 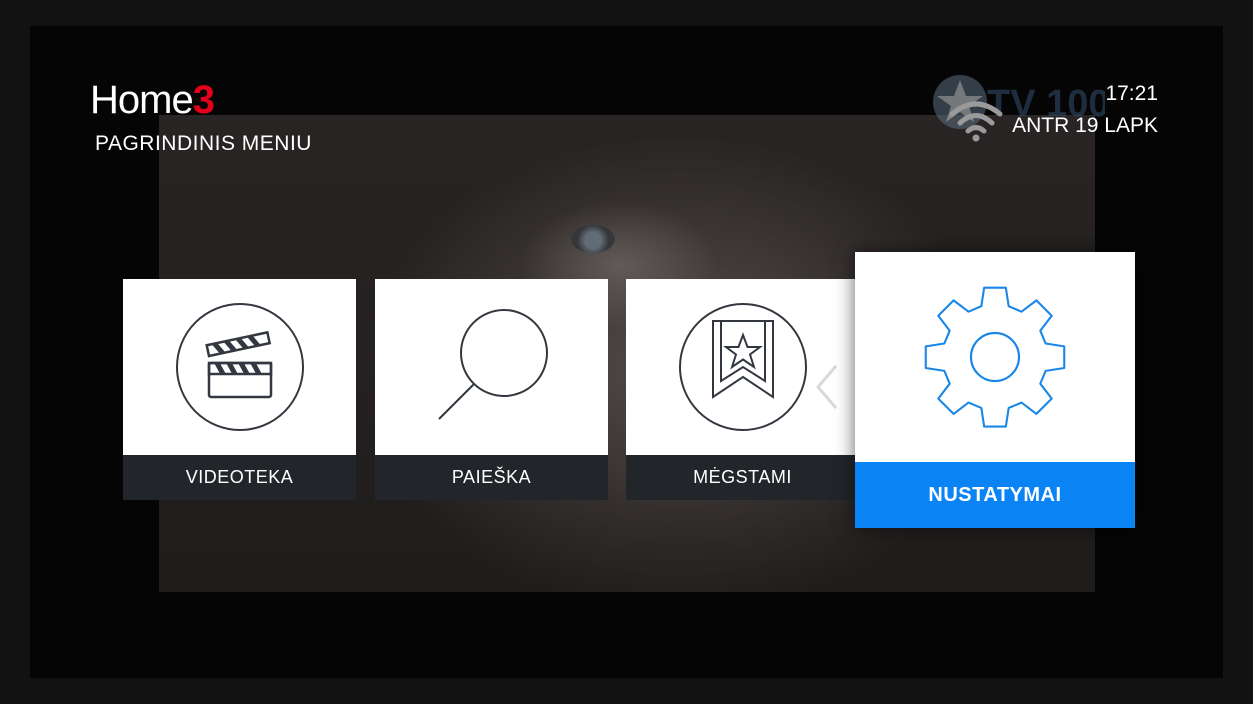 I want to click on chevron-left-icon, so click(x=827, y=387).